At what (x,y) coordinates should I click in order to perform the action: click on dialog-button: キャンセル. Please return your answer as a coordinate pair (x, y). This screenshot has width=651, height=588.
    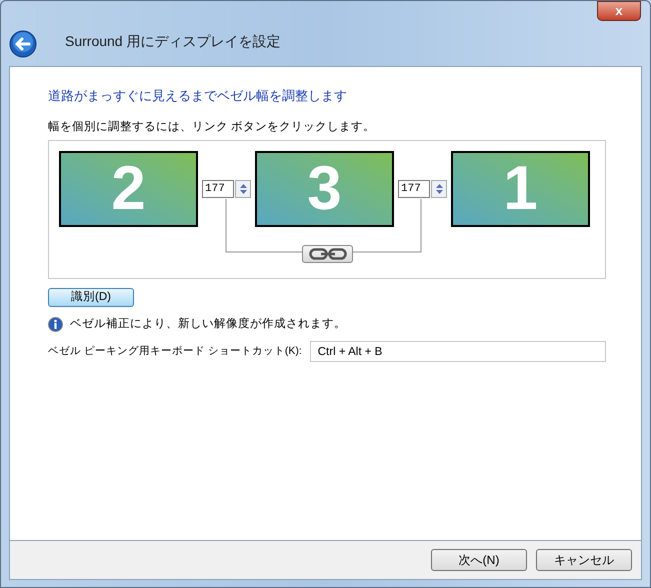
    Looking at the image, I should click on (584, 560).